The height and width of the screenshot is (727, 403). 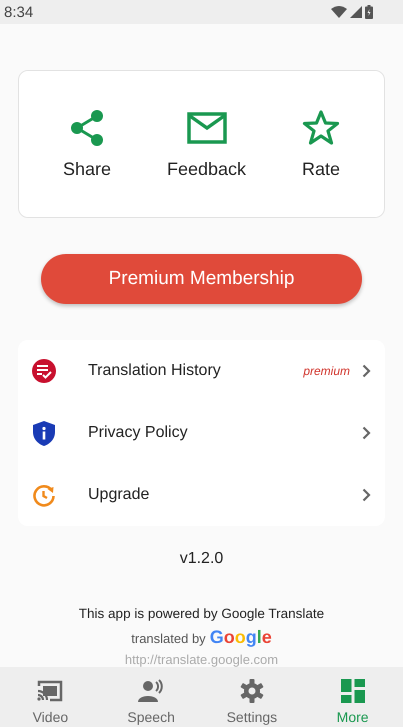 I want to click on star-icon, so click(x=321, y=127).